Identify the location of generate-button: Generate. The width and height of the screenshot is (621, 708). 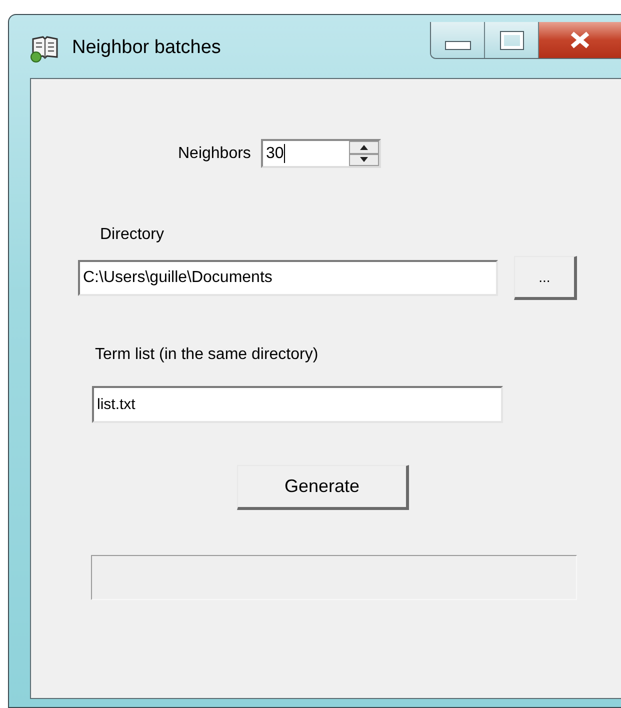
(323, 487).